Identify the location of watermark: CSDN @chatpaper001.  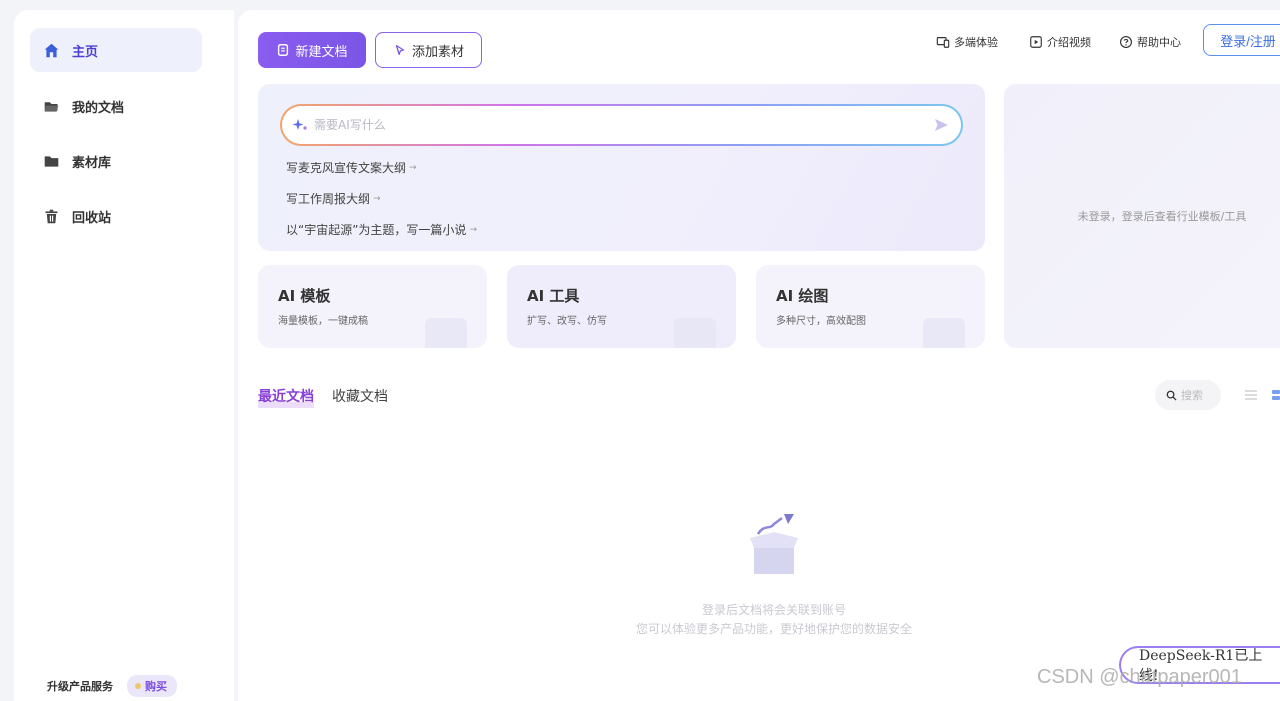
(1139, 677).